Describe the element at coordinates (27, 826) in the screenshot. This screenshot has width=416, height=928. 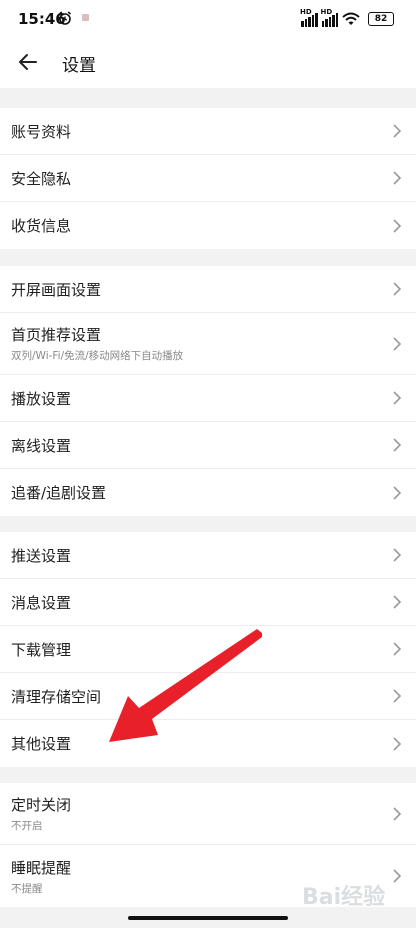
I see `settings-item-subtitle: 不开启` at that location.